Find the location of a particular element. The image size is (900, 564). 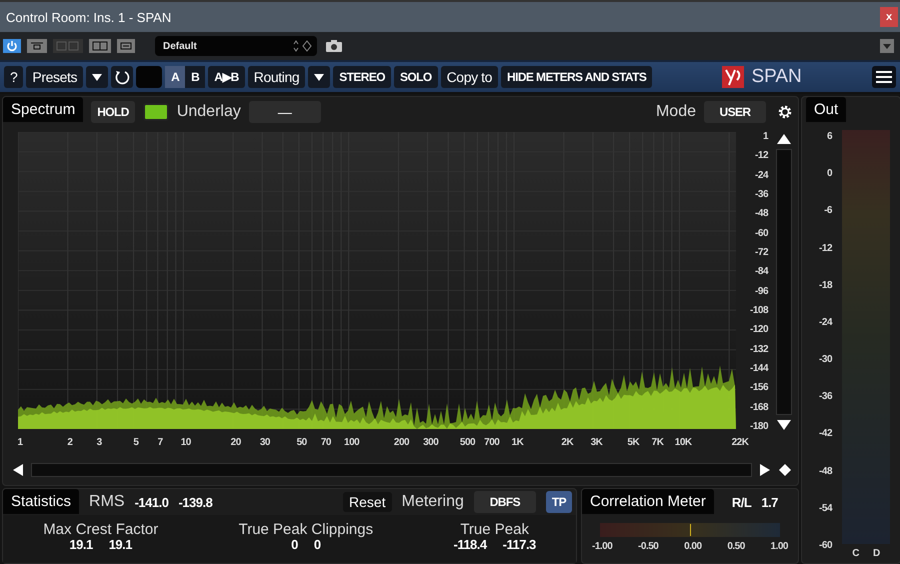

channel-label: D is located at coordinates (876, 554).